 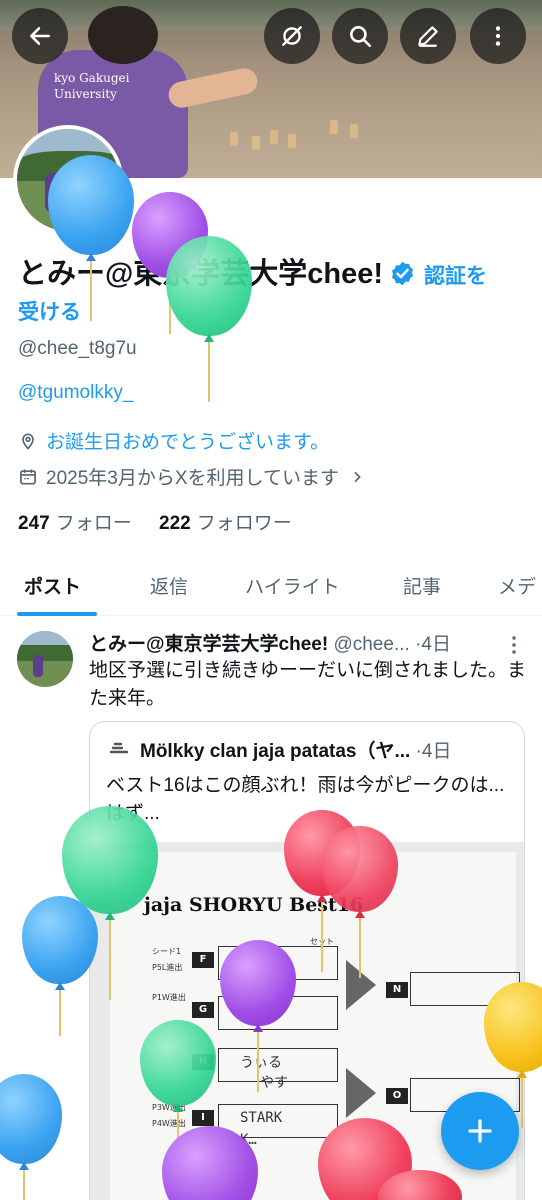 I want to click on followers-link: 222 フォロワー, so click(x=225, y=523).